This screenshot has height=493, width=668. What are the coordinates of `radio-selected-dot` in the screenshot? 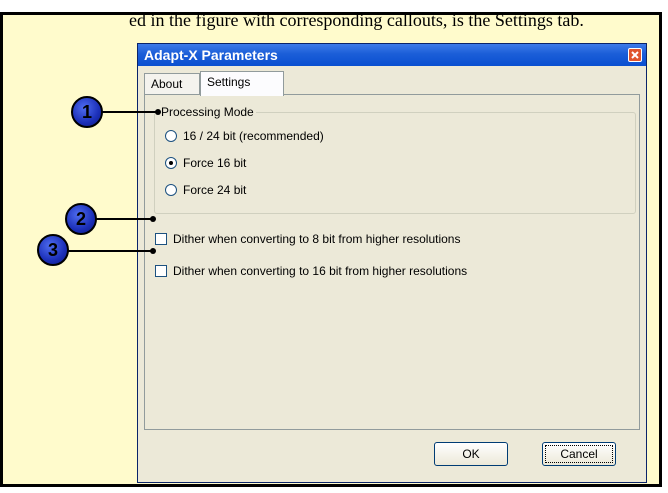 It's located at (171, 163).